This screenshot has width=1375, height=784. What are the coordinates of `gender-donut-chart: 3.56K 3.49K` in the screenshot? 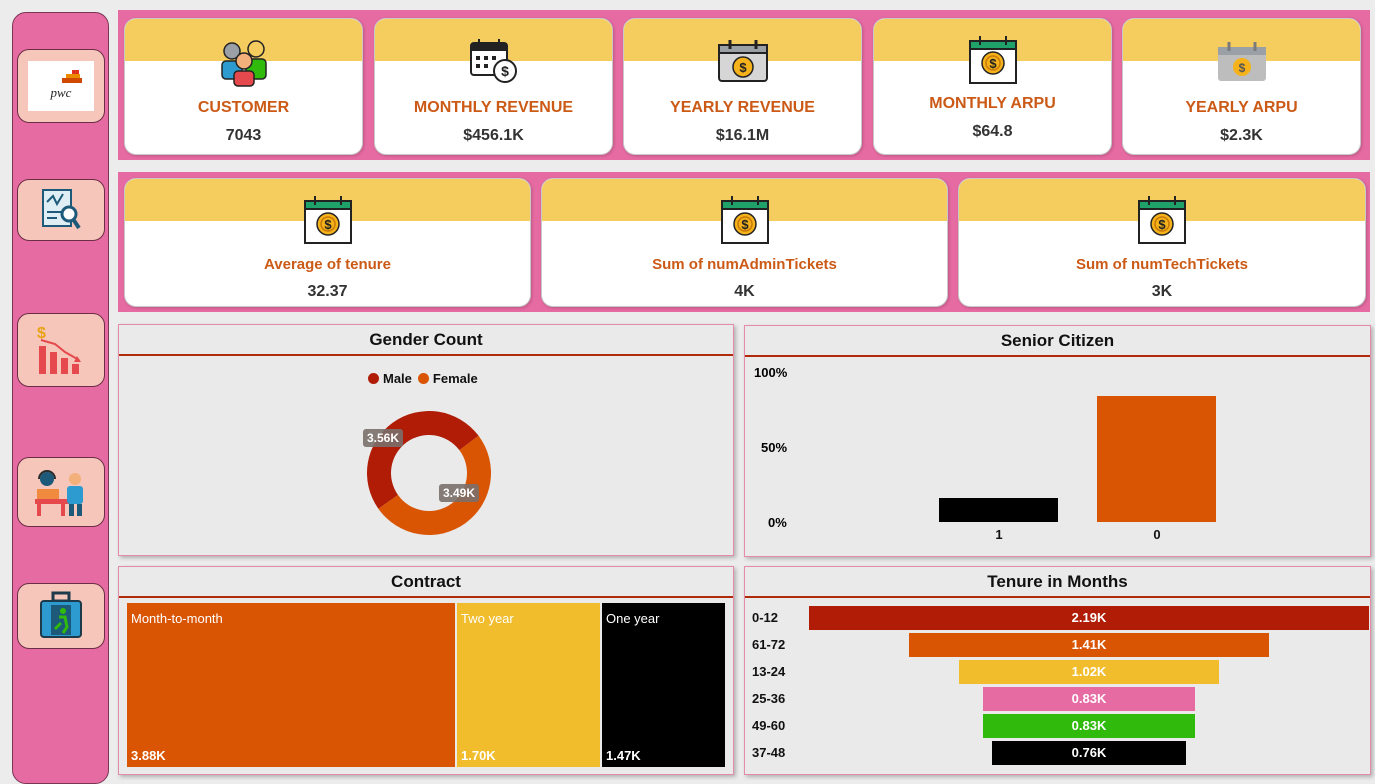 It's located at (429, 473).